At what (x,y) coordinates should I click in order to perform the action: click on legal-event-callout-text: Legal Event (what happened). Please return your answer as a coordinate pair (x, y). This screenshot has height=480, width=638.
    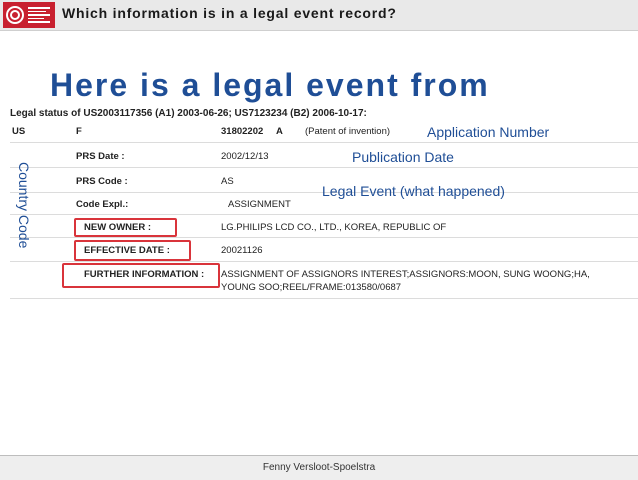
    Looking at the image, I should click on (413, 191).